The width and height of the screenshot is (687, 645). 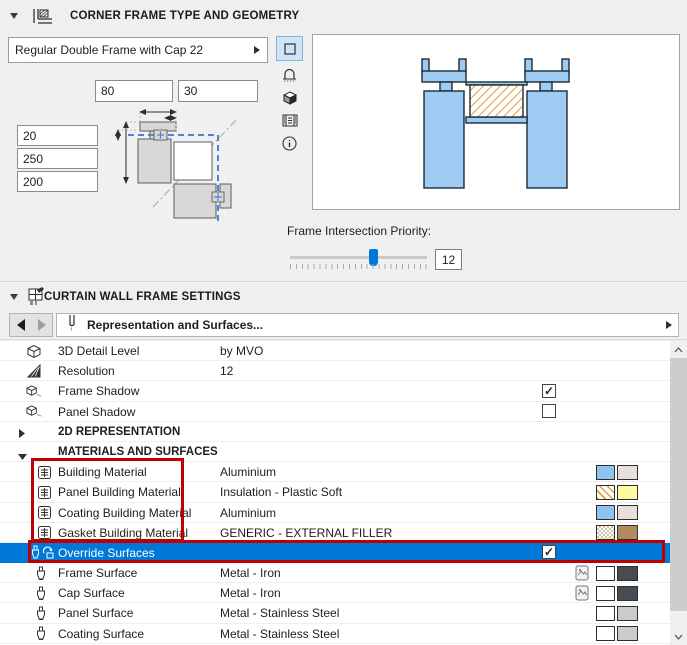 I want to click on row-label: Panel Surface, so click(x=96, y=613).